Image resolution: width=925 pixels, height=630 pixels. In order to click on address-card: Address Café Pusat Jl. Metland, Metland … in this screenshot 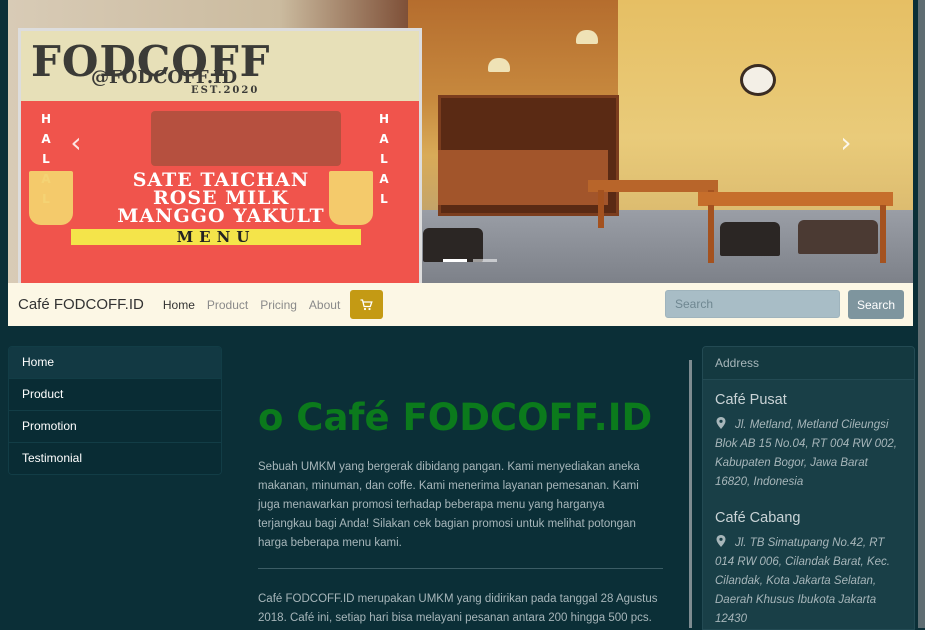, I will do `click(808, 488)`.